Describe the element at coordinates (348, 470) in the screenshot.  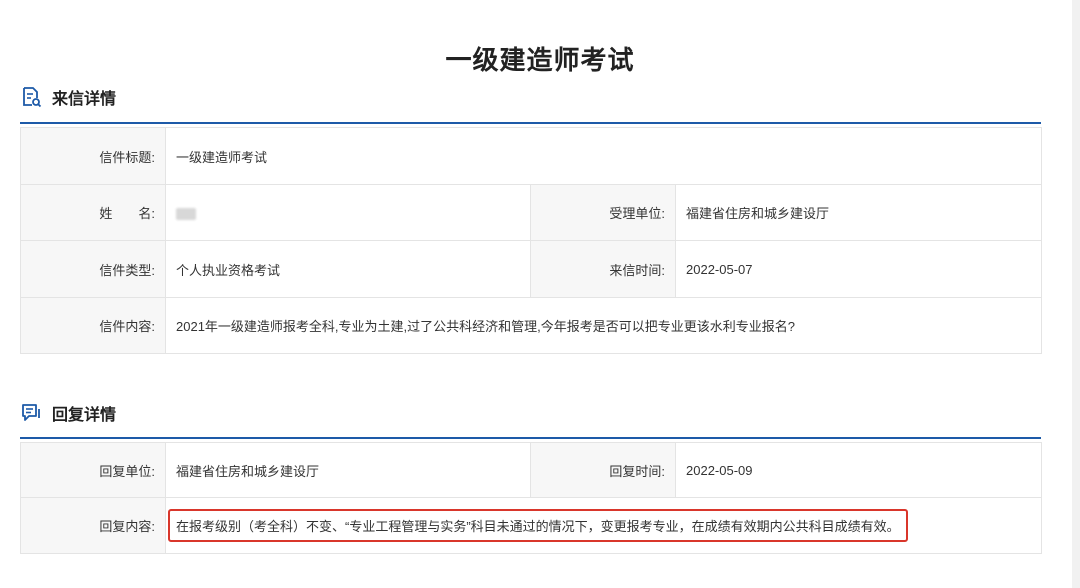
I see `reply-unit-value: 福建省住房和城乡建设厅` at that location.